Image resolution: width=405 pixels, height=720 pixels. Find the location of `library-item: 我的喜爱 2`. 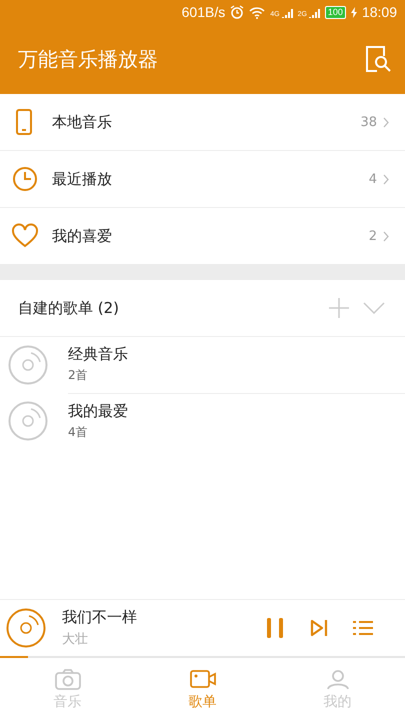

library-item: 我的喜爱 2 is located at coordinates (202, 236).